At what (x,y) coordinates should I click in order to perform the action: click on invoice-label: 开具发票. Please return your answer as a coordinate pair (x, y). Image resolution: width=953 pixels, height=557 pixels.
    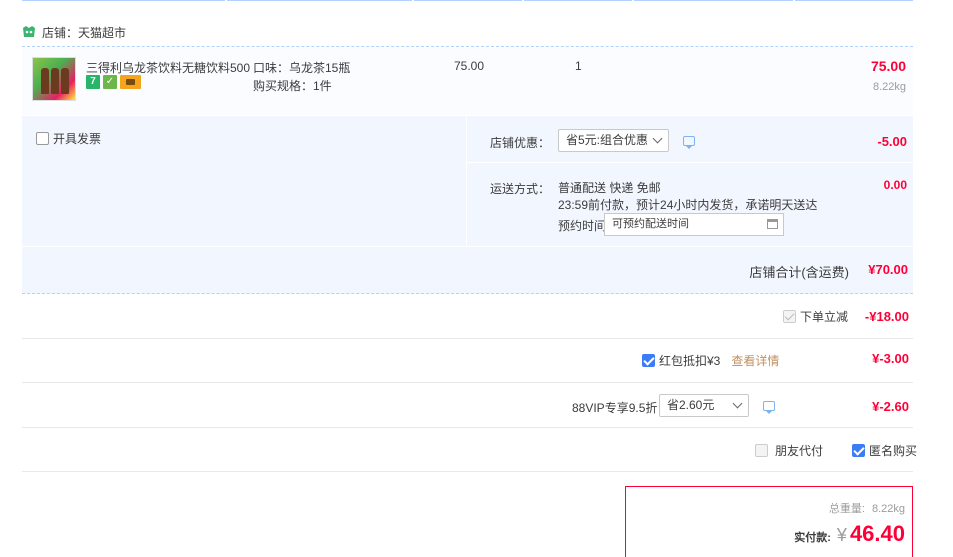
    Looking at the image, I should click on (77, 139).